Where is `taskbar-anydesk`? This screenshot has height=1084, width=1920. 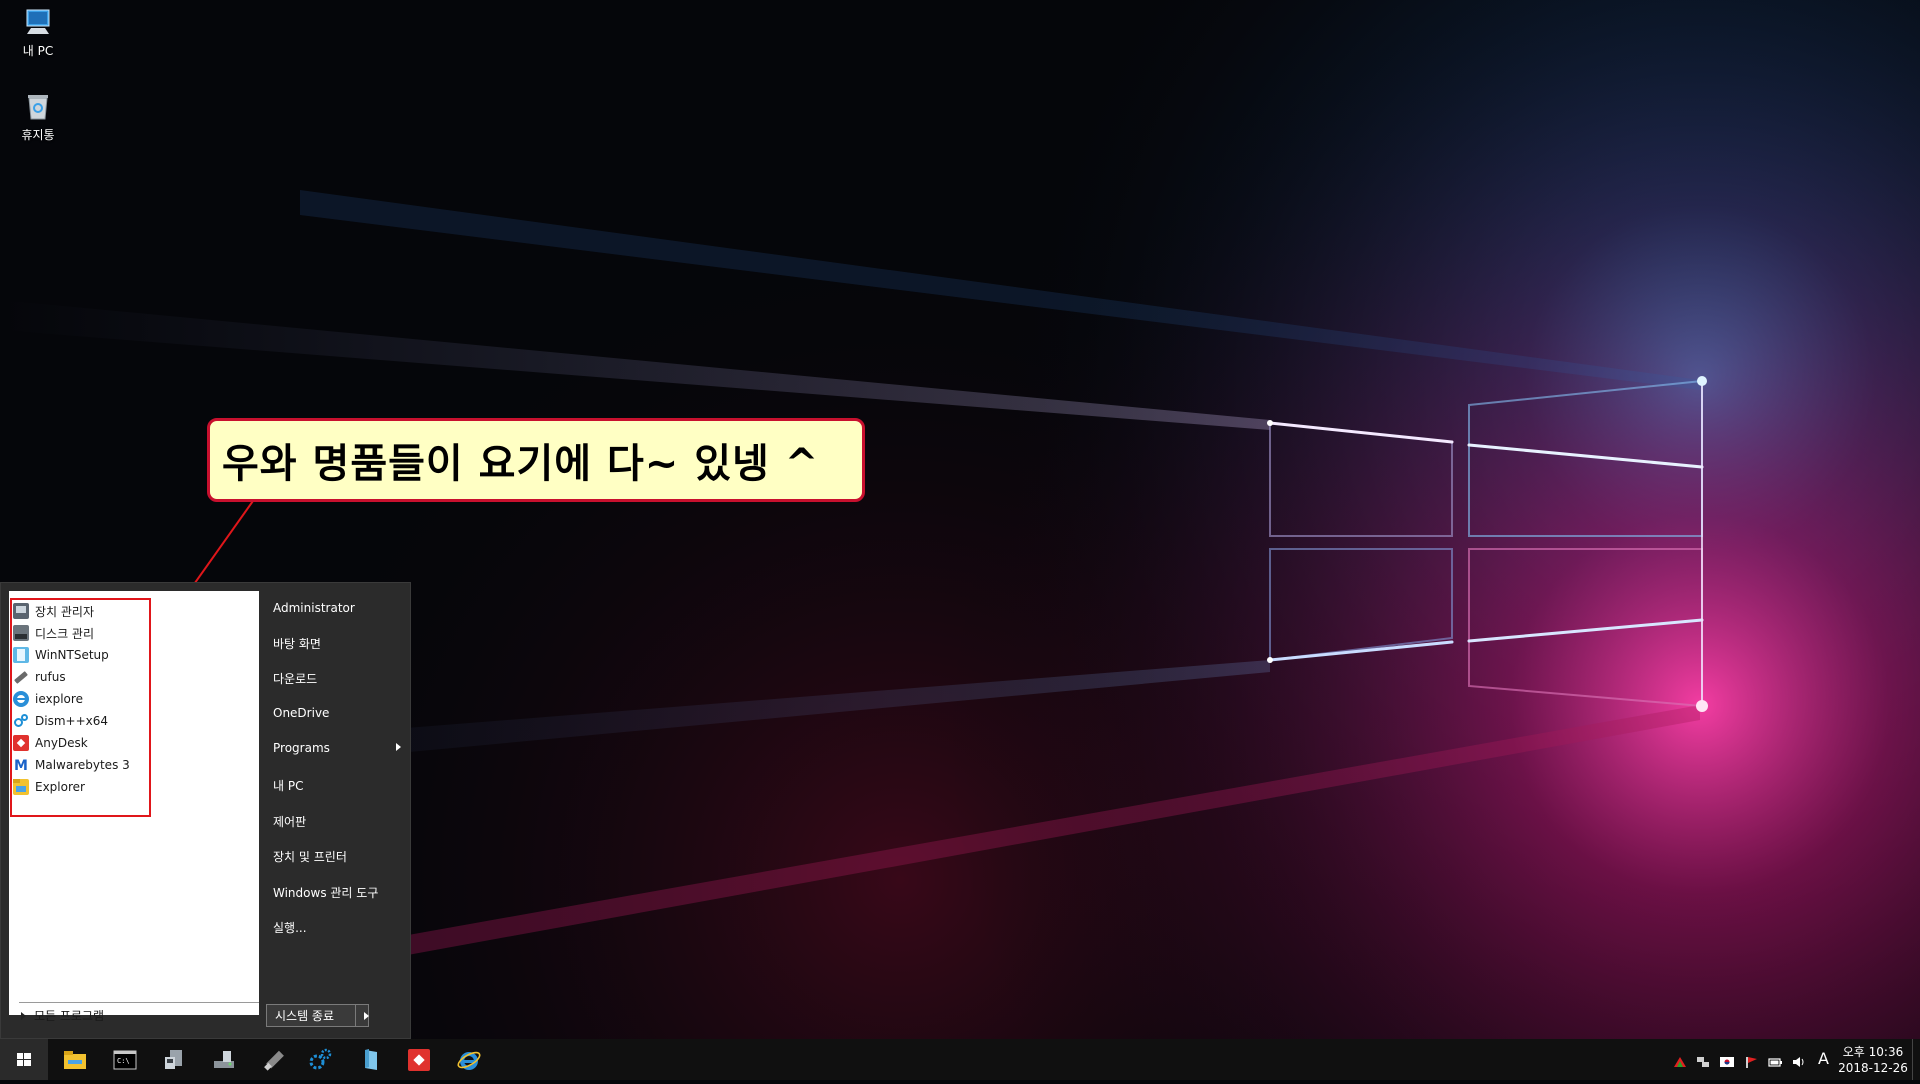
taskbar-anydesk is located at coordinates (419, 1060).